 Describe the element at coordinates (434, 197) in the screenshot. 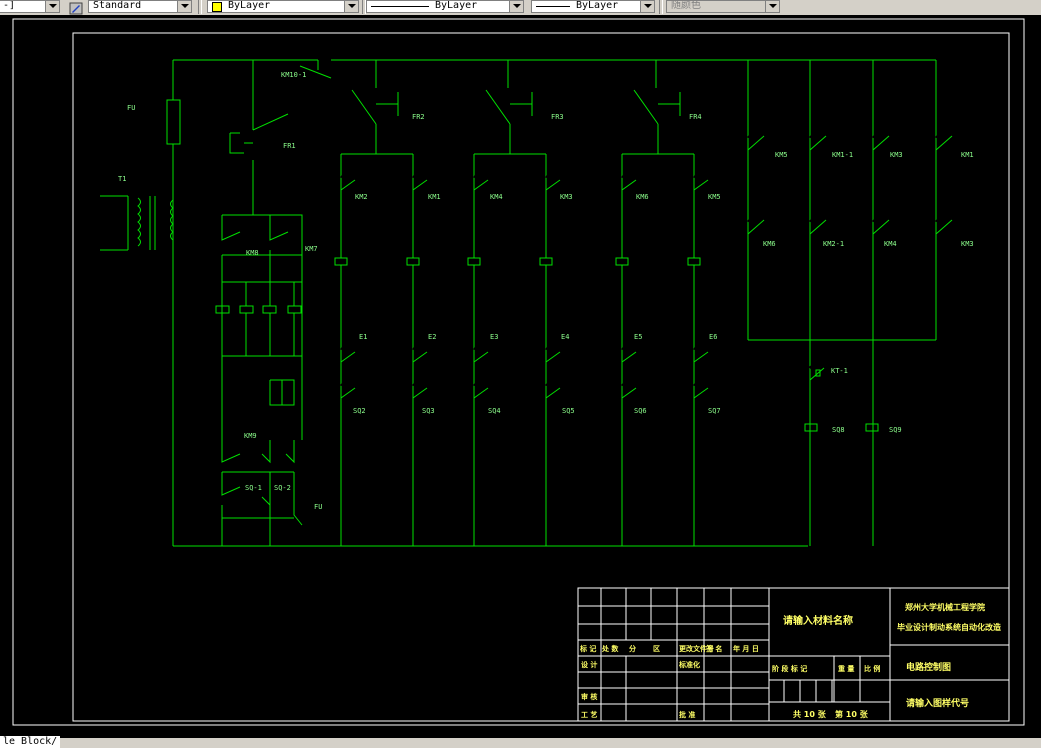

I see `label-km1: KM1` at that location.